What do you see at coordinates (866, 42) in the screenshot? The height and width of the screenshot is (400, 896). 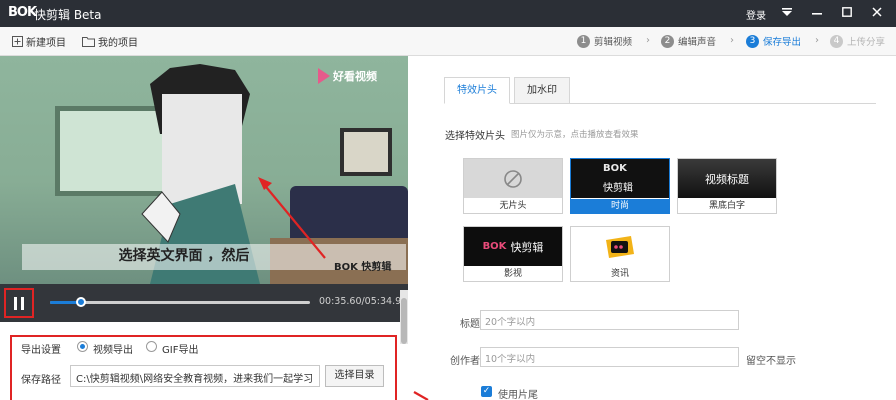 I see `step-label: 上传分享` at bounding box center [866, 42].